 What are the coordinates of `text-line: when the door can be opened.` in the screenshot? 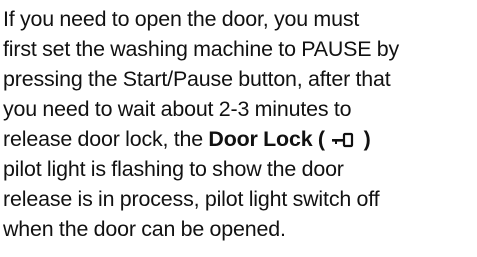 It's located at (144, 229).